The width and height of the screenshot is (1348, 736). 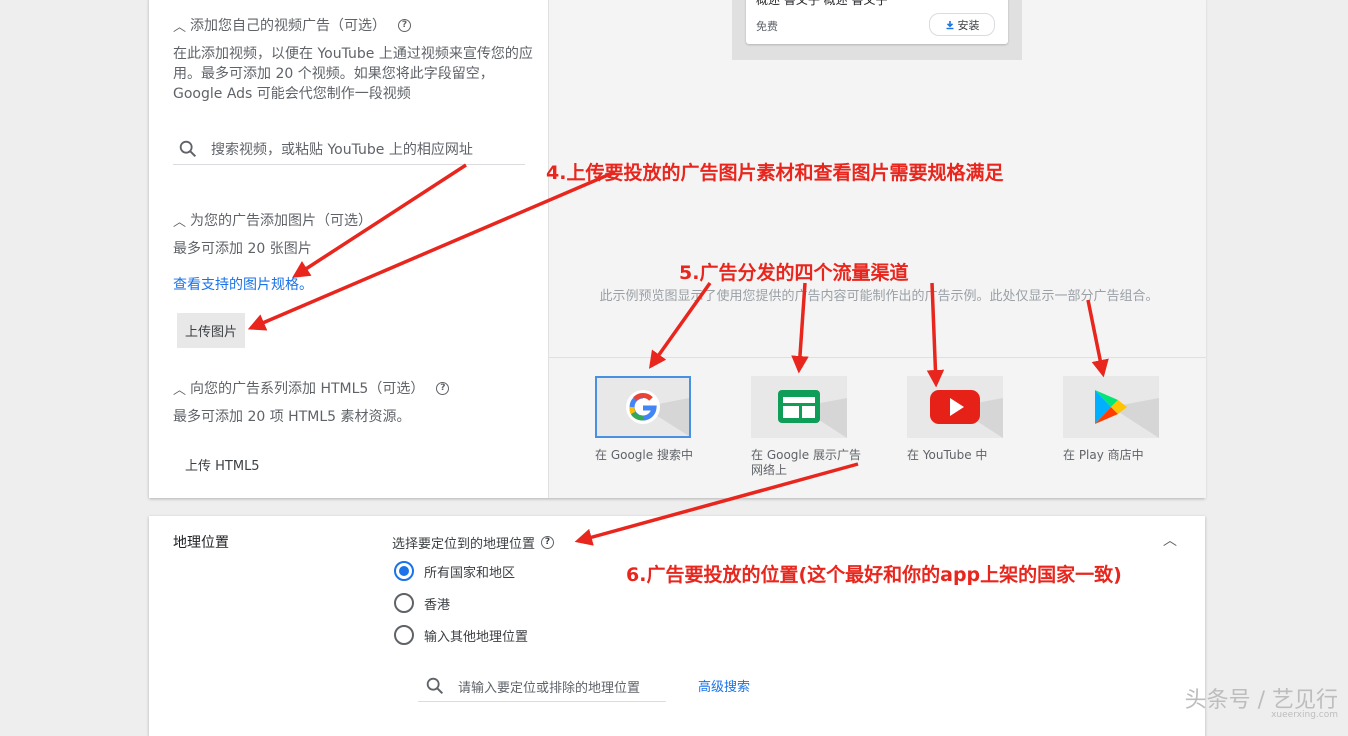 I want to click on radio-all-countries, so click(x=404, y=571).